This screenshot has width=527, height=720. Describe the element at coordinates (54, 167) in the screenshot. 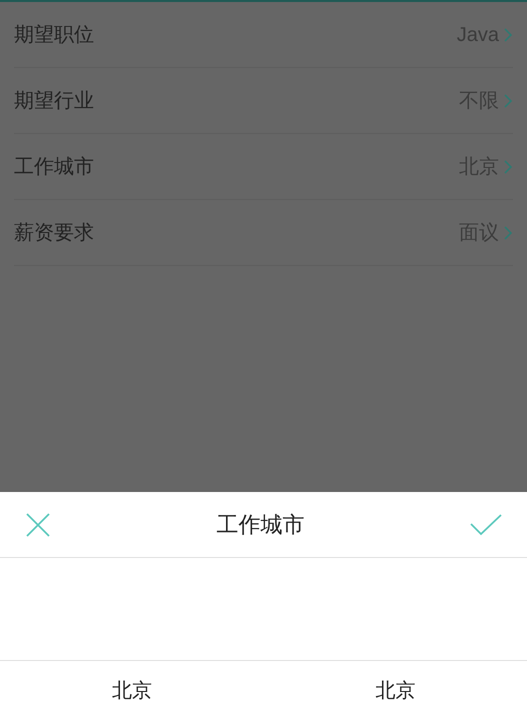

I see `setting-label: 工作城市` at that location.